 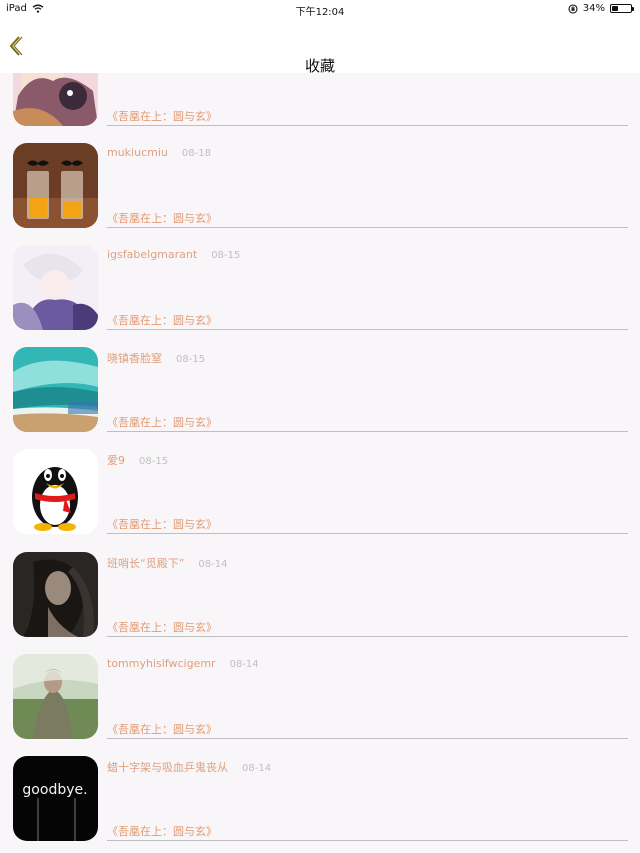 I want to click on username: igsfabelgmarant 08-15, so click(x=173, y=254).